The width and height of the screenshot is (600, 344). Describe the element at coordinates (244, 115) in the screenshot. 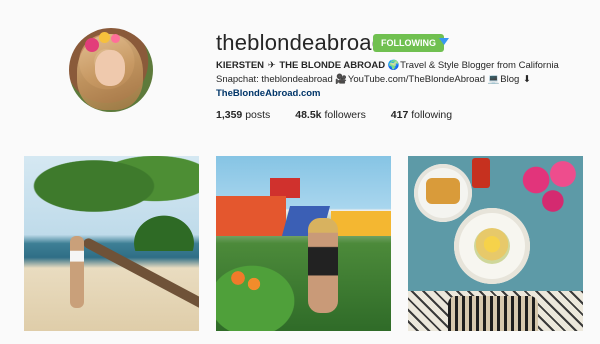

I see `posts-stat: 1,359 posts` at that location.